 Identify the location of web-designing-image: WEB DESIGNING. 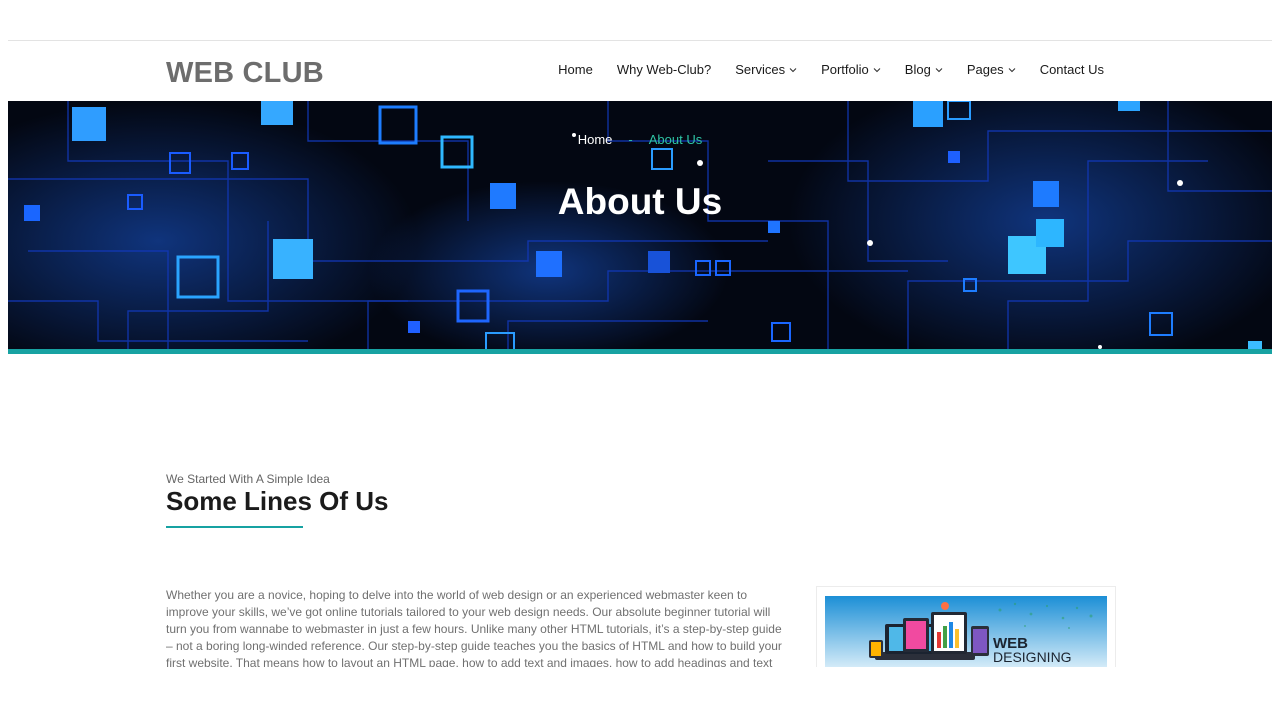
(966, 631).